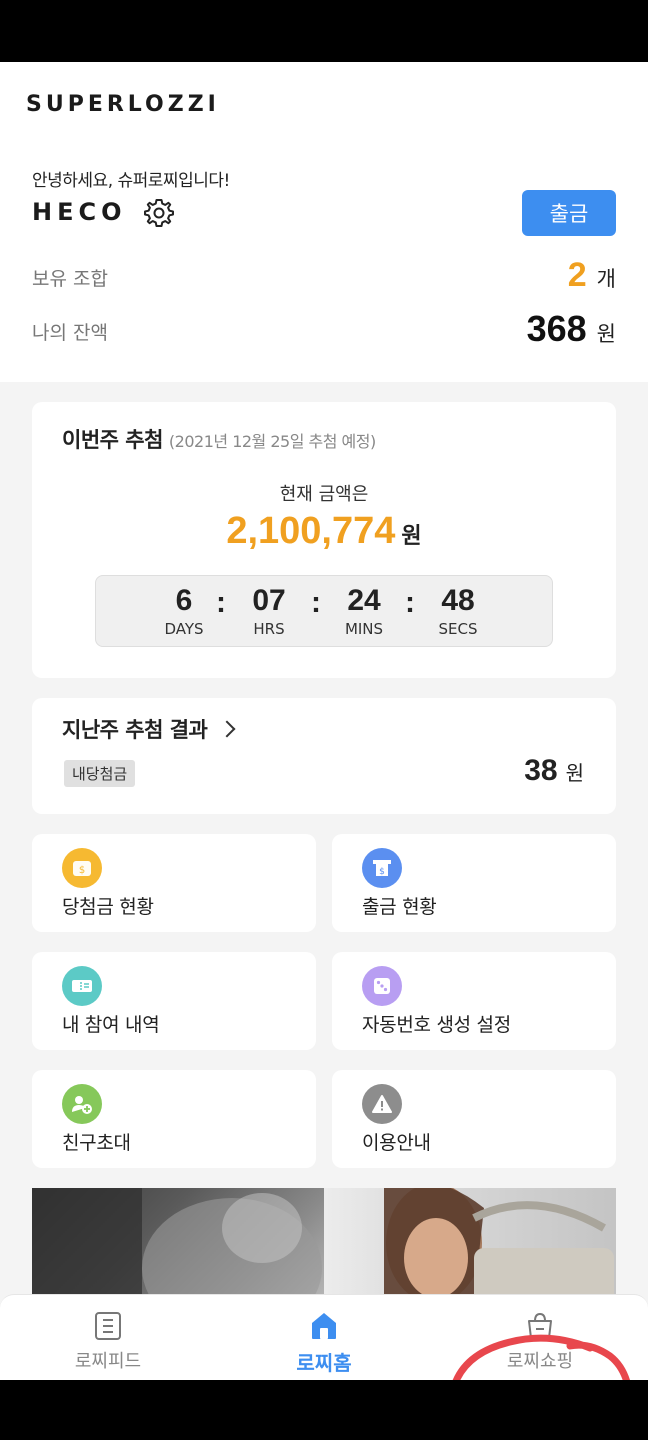  Describe the element at coordinates (458, 600) in the screenshot. I see `countdown-seconds-value: 48` at that location.